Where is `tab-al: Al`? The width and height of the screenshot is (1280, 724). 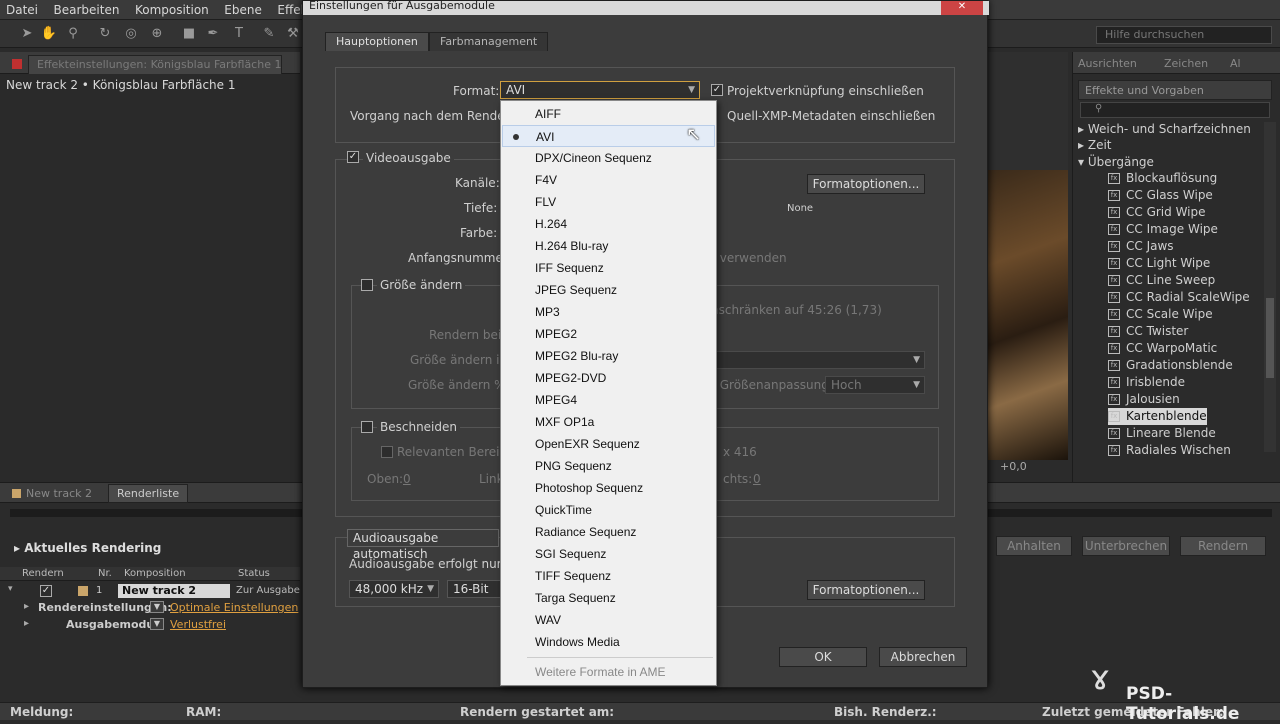
tab-al: Al is located at coordinates (1235, 63).